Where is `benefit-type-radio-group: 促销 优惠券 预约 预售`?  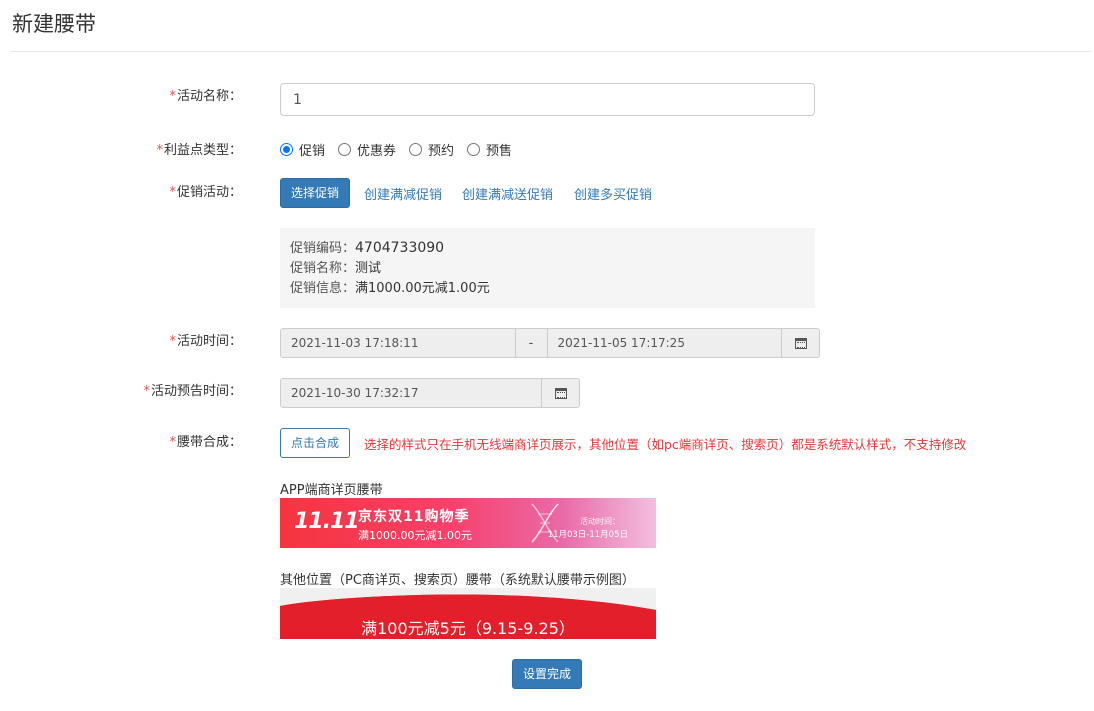
benefit-type-radio-group: 促销 优惠券 预约 预售 is located at coordinates (402, 149).